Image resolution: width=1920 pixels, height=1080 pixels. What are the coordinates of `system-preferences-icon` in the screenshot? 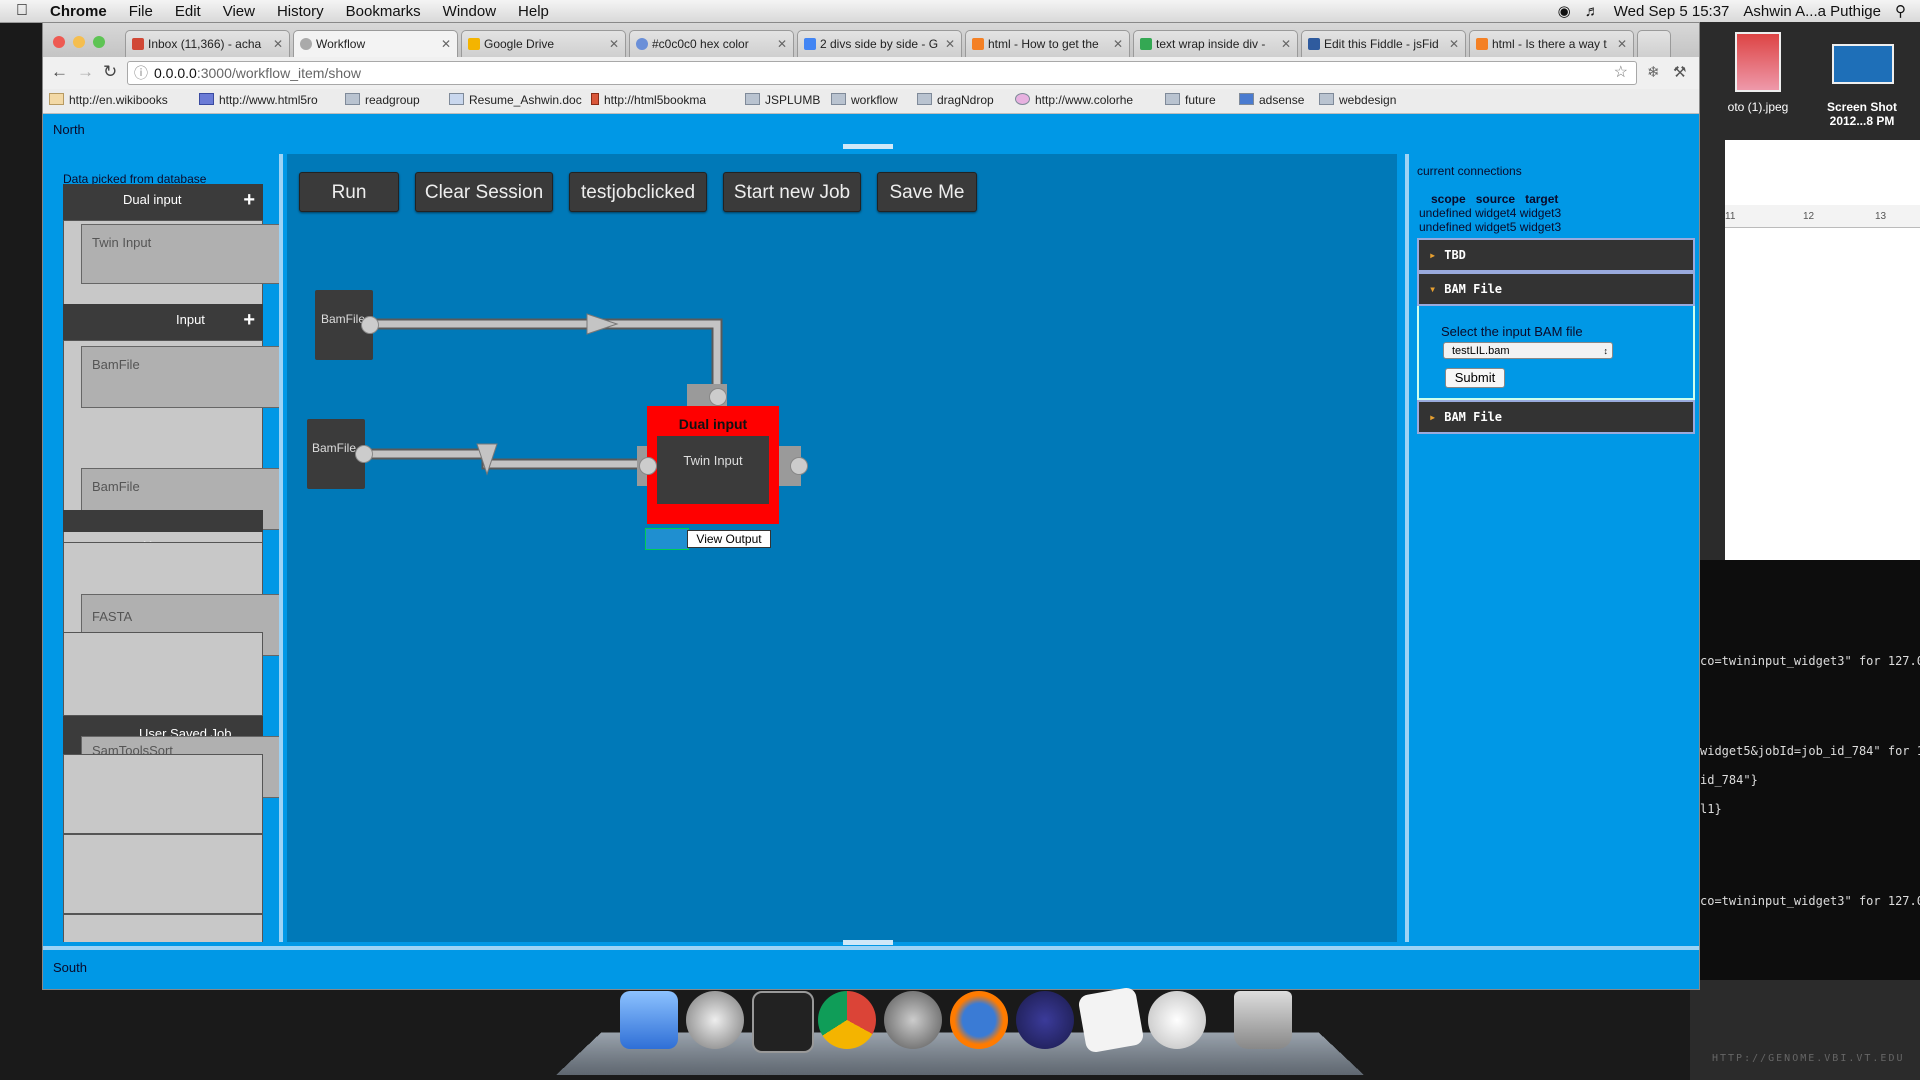 It's located at (913, 1020).